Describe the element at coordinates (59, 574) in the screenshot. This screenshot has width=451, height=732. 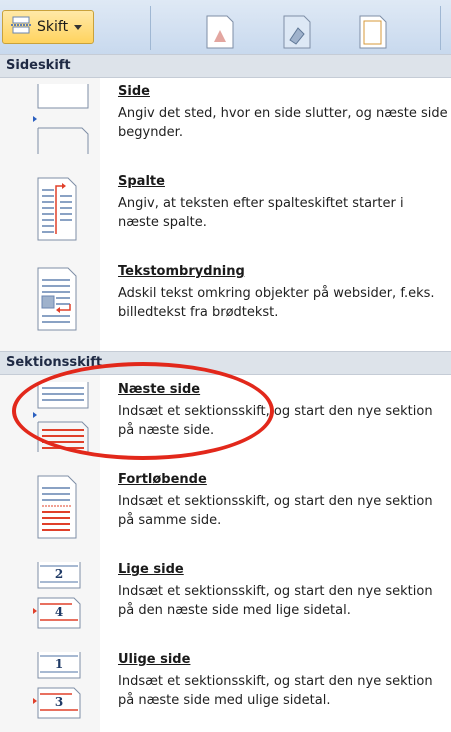
I see `even-top-number: 2` at that location.